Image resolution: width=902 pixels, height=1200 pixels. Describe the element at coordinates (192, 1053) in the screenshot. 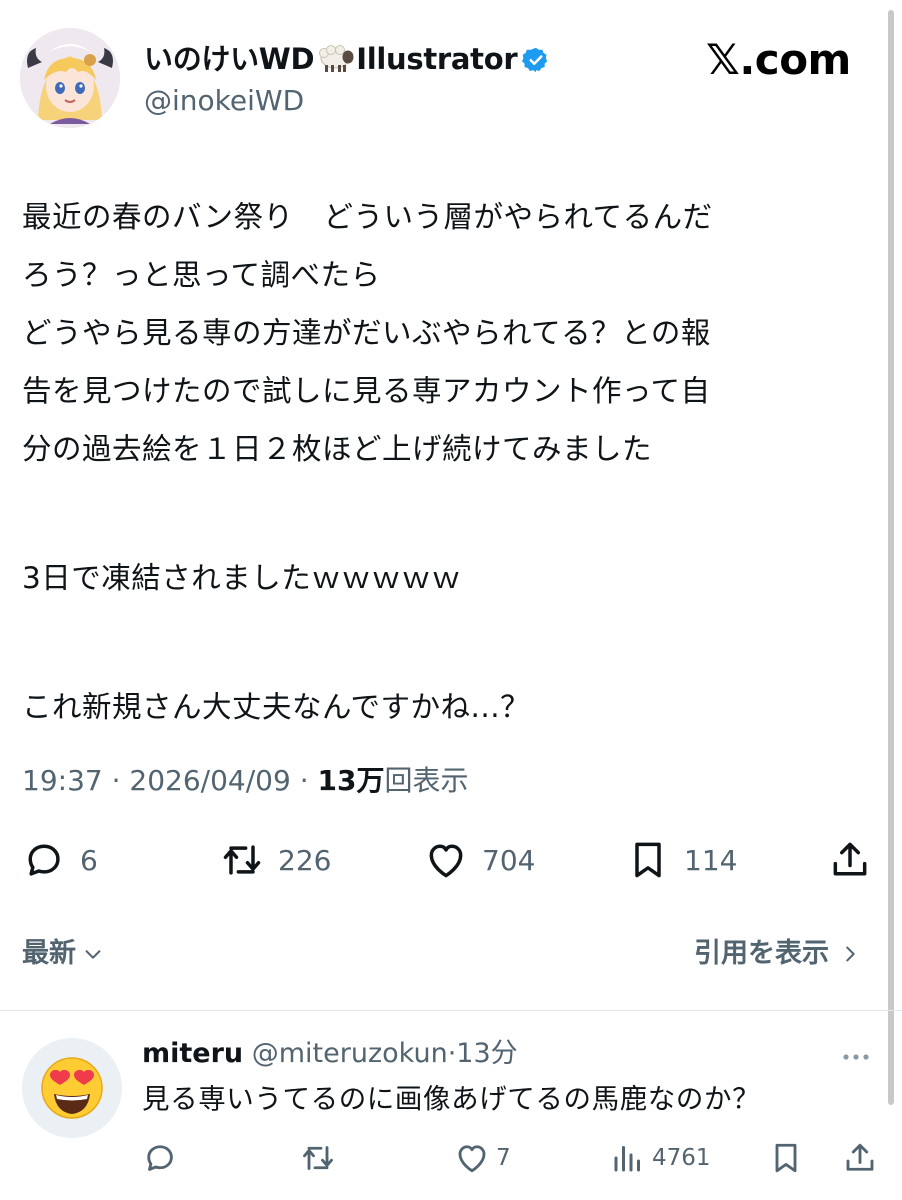

I see `reply-author-name: miteru` at that location.